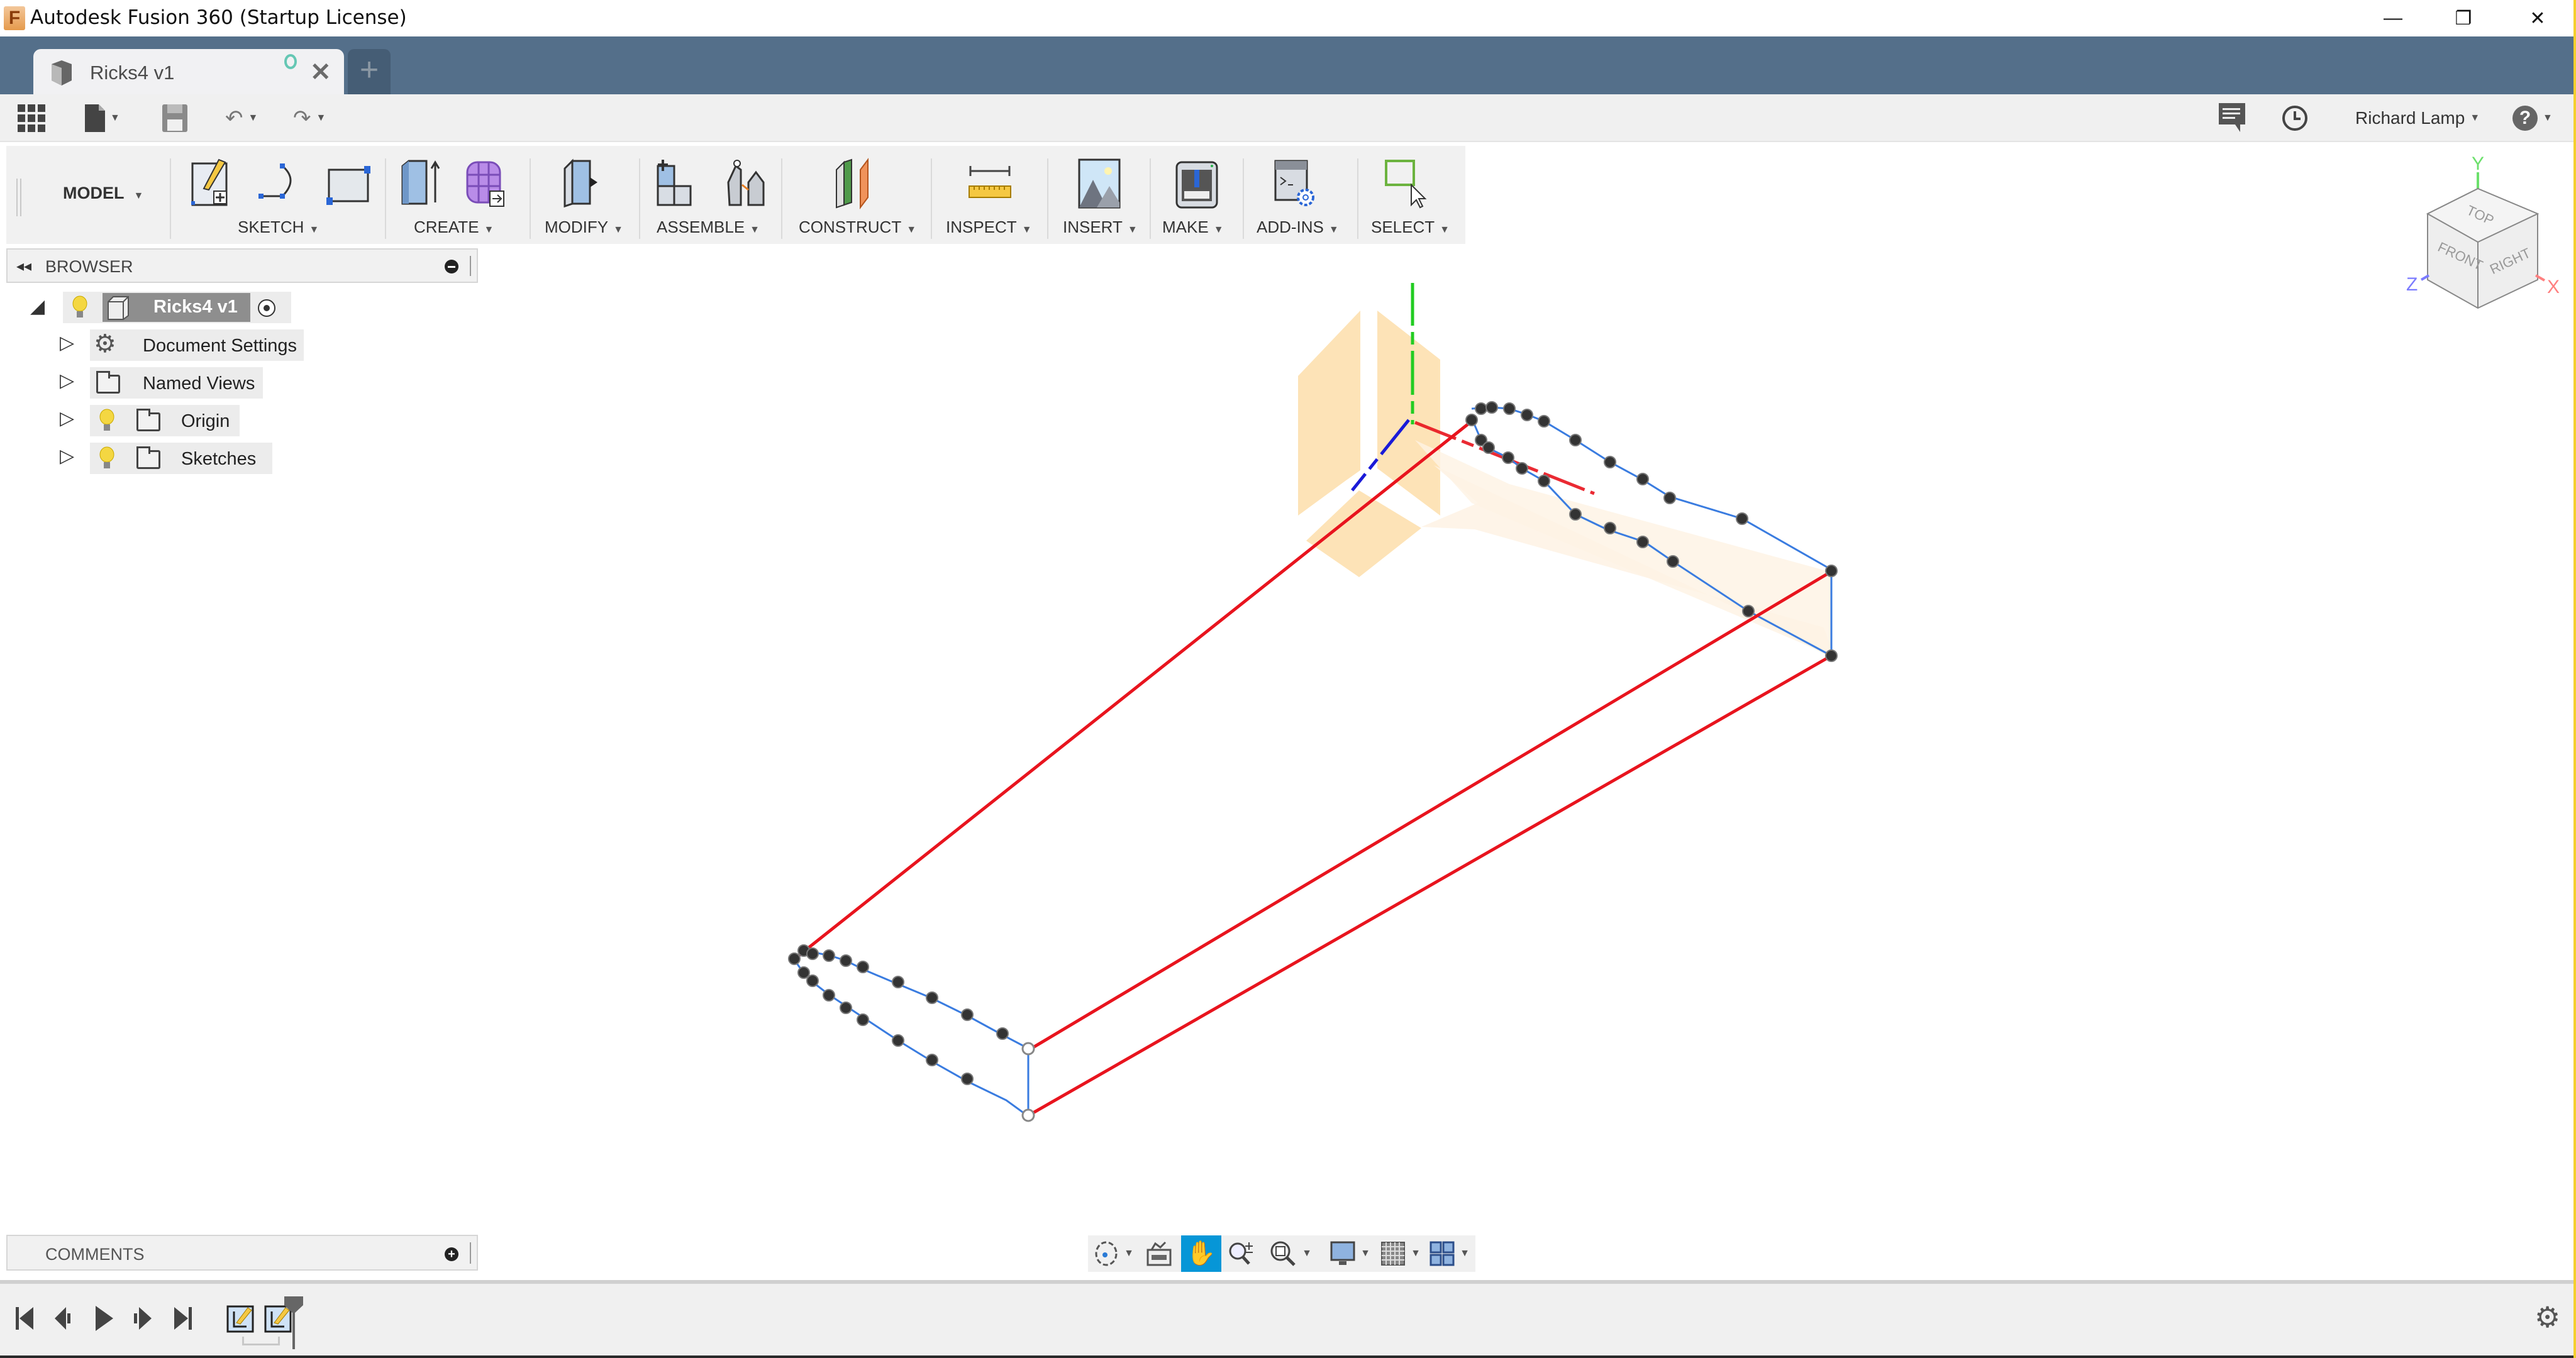 The image size is (2576, 1358). I want to click on grid-settings-button: ▼, so click(1401, 1253).